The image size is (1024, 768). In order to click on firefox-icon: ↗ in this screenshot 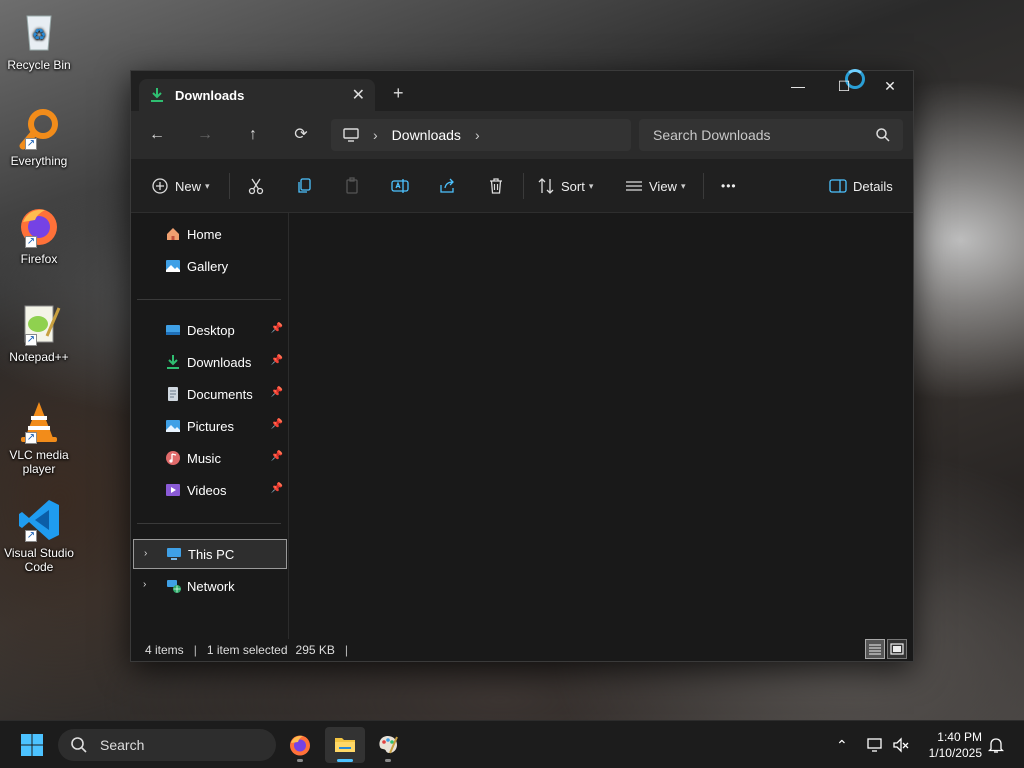, I will do `click(39, 226)`.